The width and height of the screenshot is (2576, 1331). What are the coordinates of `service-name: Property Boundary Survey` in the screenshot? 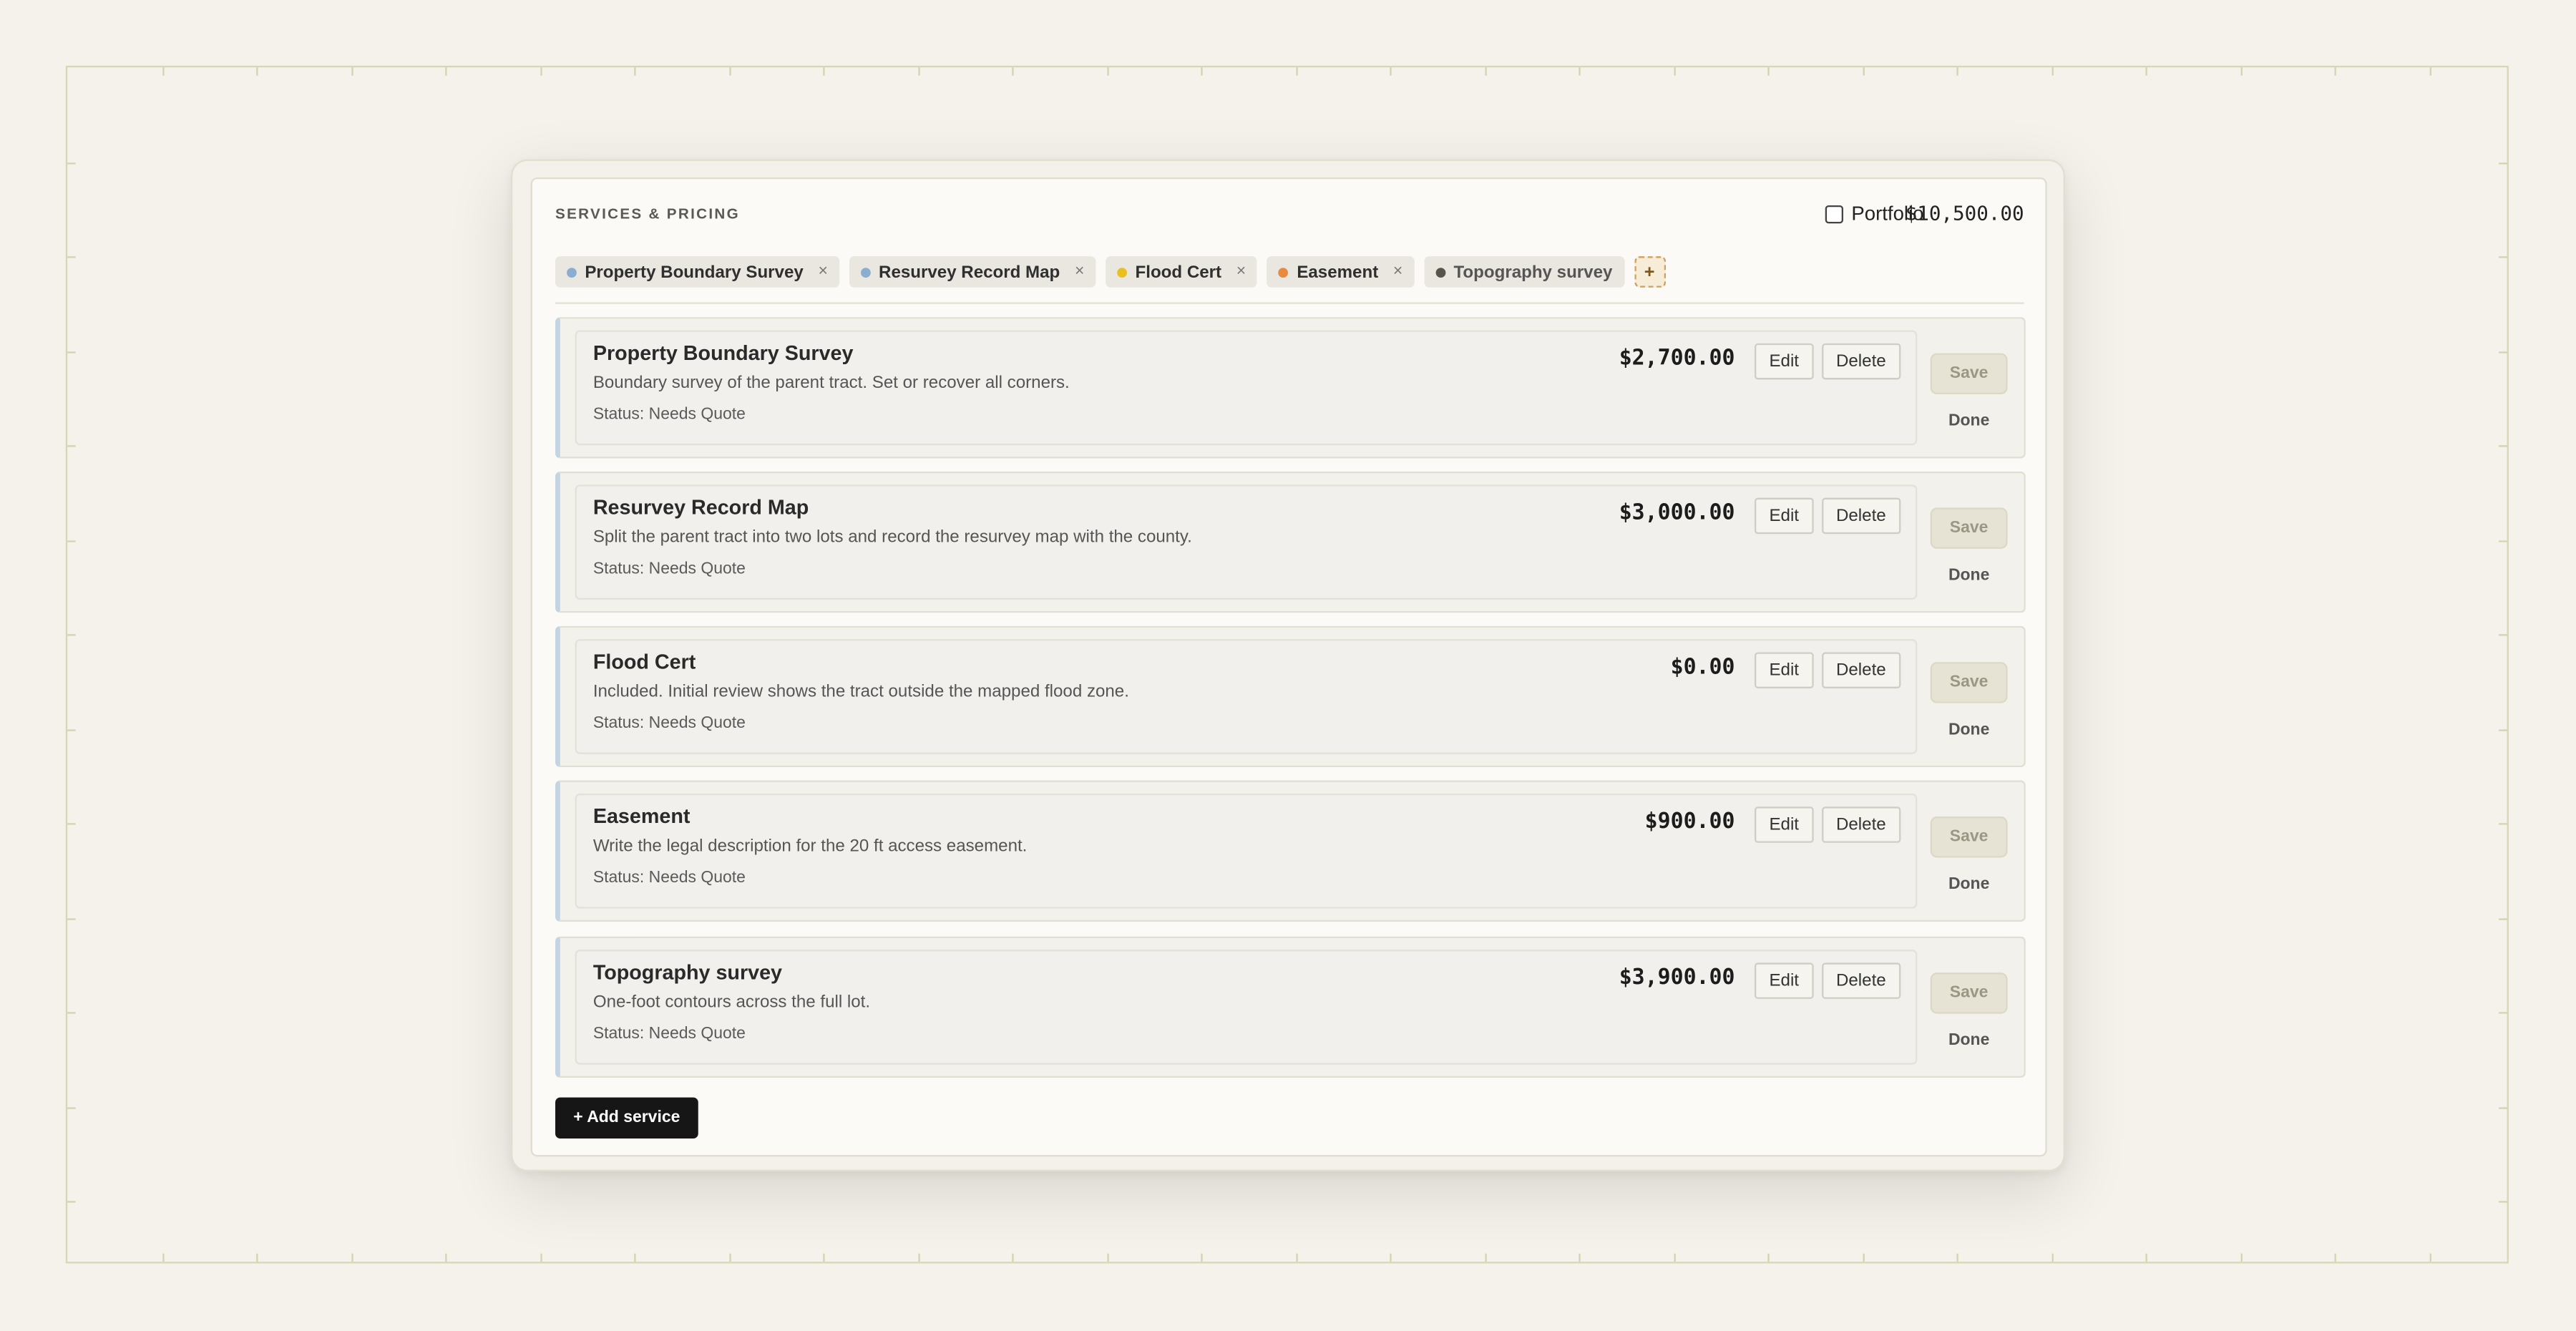 It's located at (723, 353).